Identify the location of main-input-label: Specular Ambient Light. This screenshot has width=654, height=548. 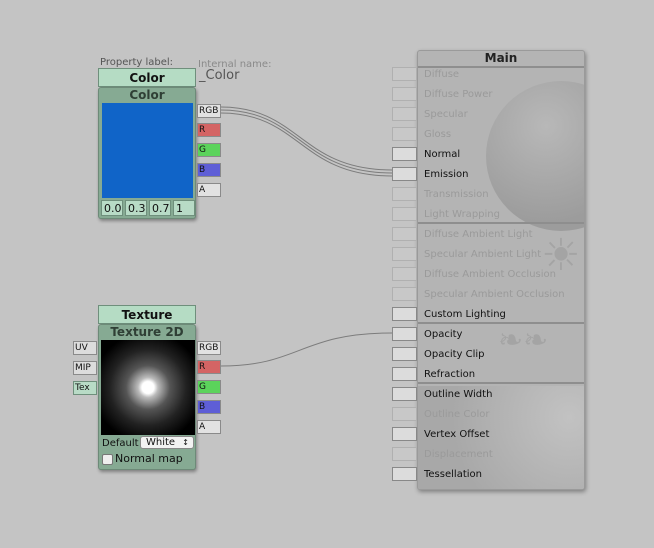
(483, 254).